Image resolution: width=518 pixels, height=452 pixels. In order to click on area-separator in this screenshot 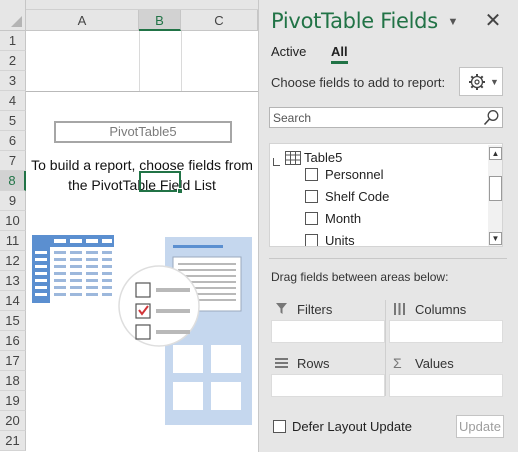, I will do `click(385, 348)`.